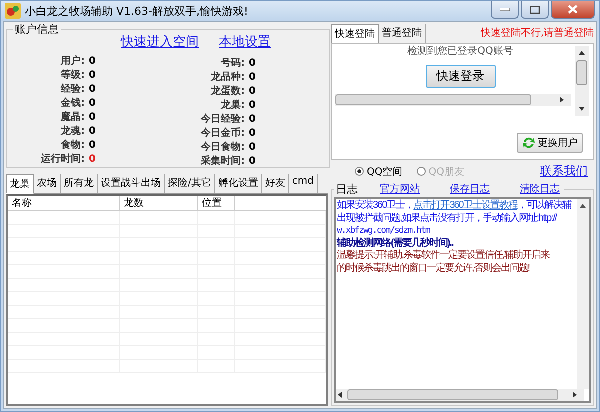  I want to click on field-label: 金钱:, so click(73, 103).